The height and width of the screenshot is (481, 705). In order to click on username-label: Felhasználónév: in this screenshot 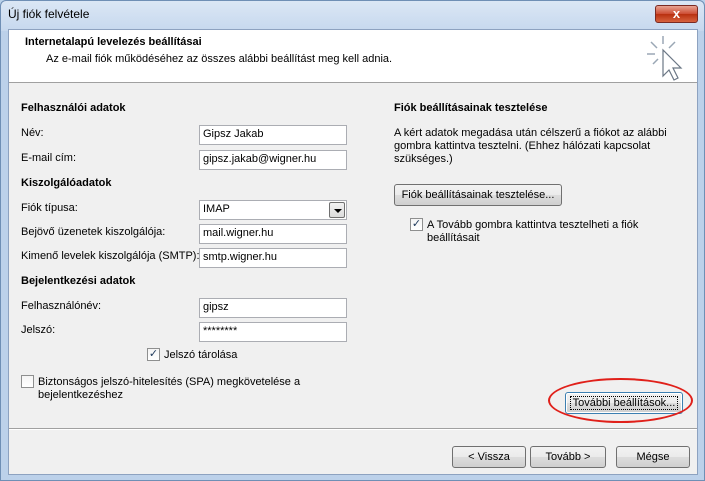, I will do `click(61, 306)`.